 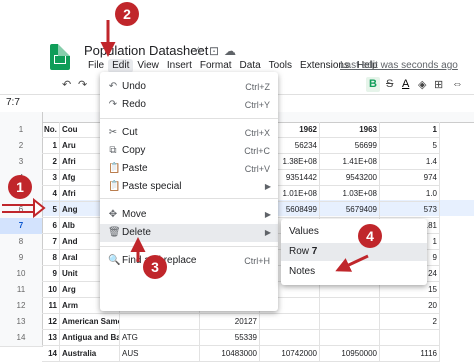 I want to click on annotation-badge-4: 4, so click(x=370, y=236).